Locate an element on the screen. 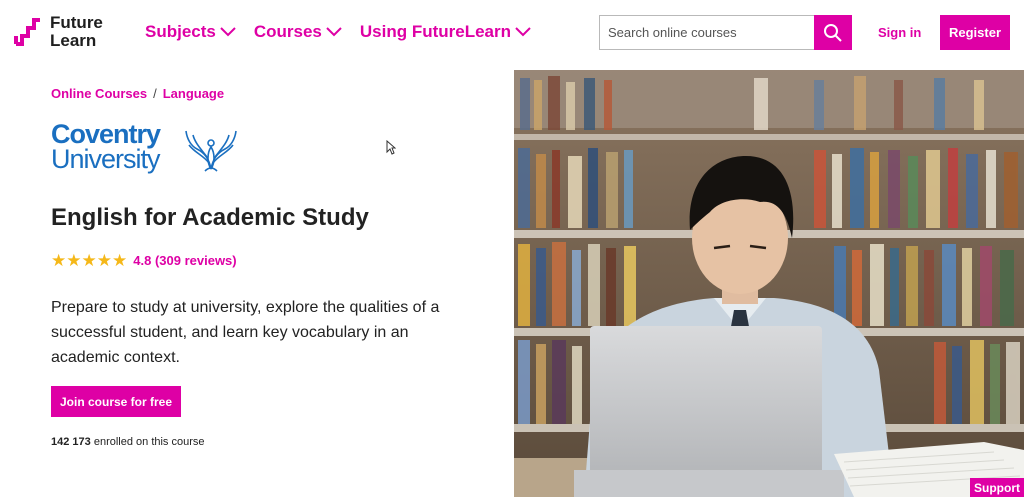  nav-subjects: Subjects is located at coordinates (190, 32).